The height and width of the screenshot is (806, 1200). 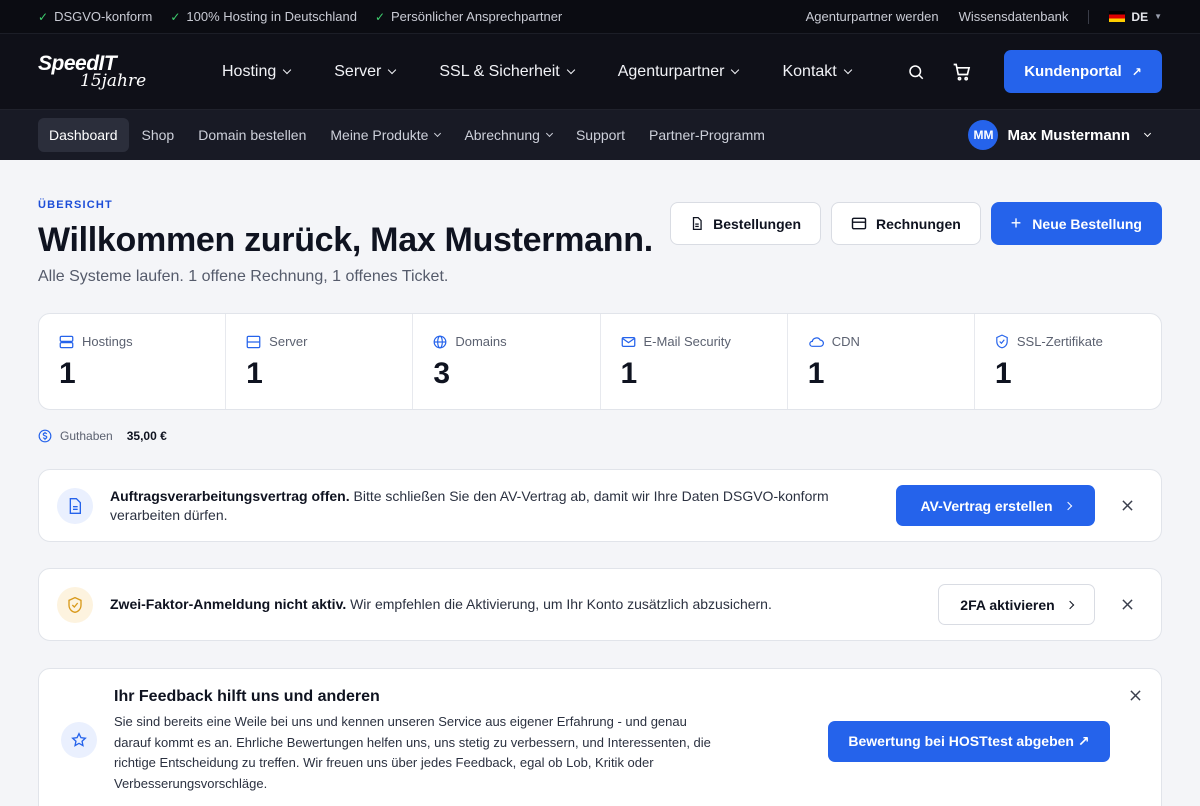 What do you see at coordinates (1014, 16) in the screenshot?
I see `knowledge-base-link: Wissensdatenbank` at bounding box center [1014, 16].